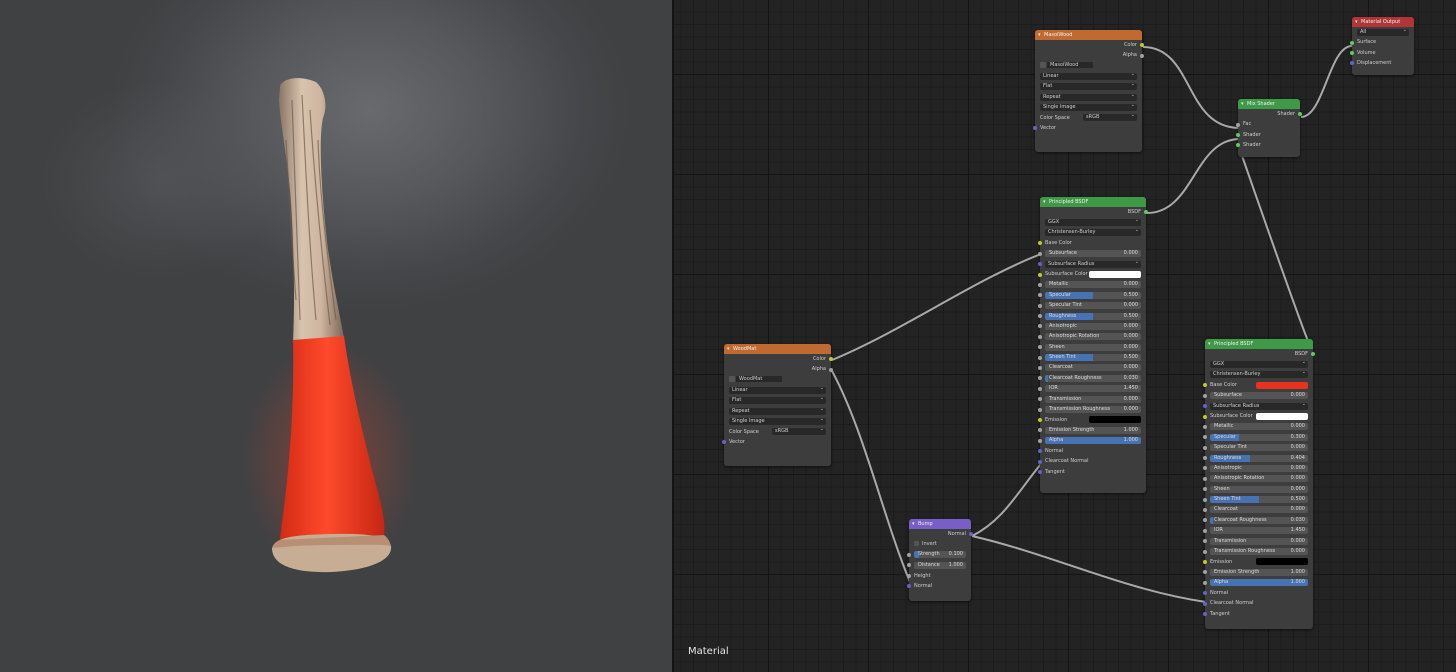  I want to click on source-select: Single Image, so click(777, 420).